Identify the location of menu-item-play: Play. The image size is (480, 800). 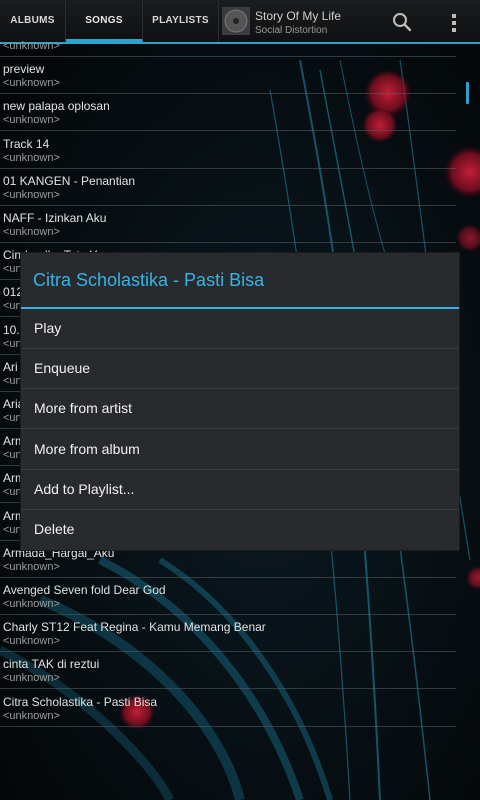
(240, 329).